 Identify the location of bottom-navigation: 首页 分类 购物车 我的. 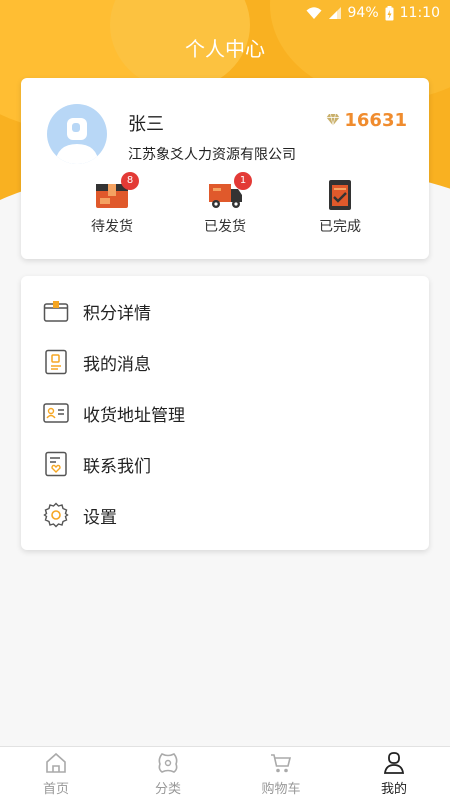
(225, 773).